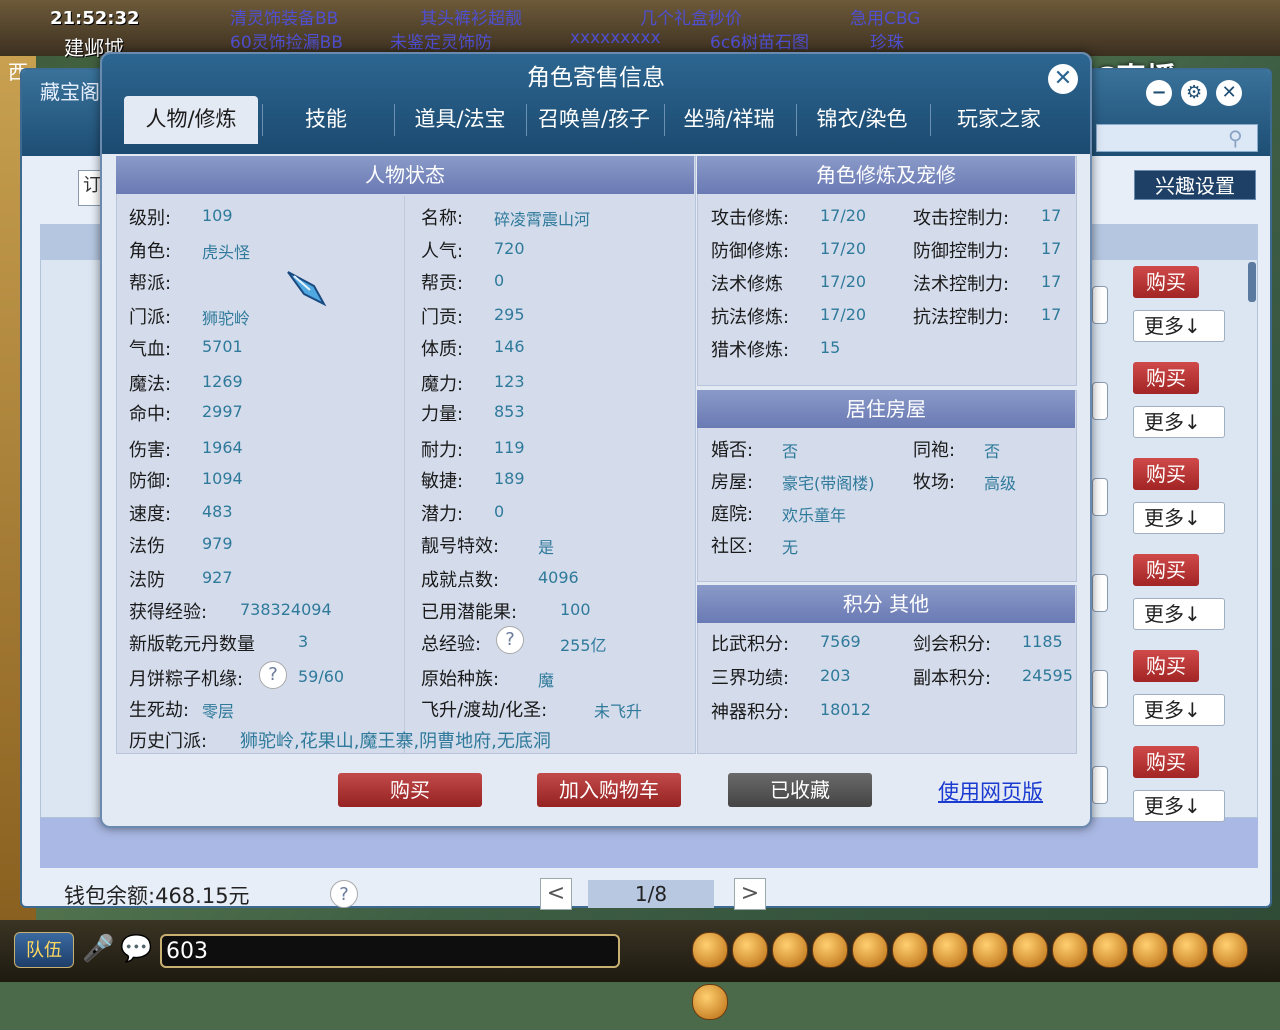 The width and height of the screenshot is (1280, 1030). Describe the element at coordinates (44, 950) in the screenshot. I see `team-button: 队伍` at that location.